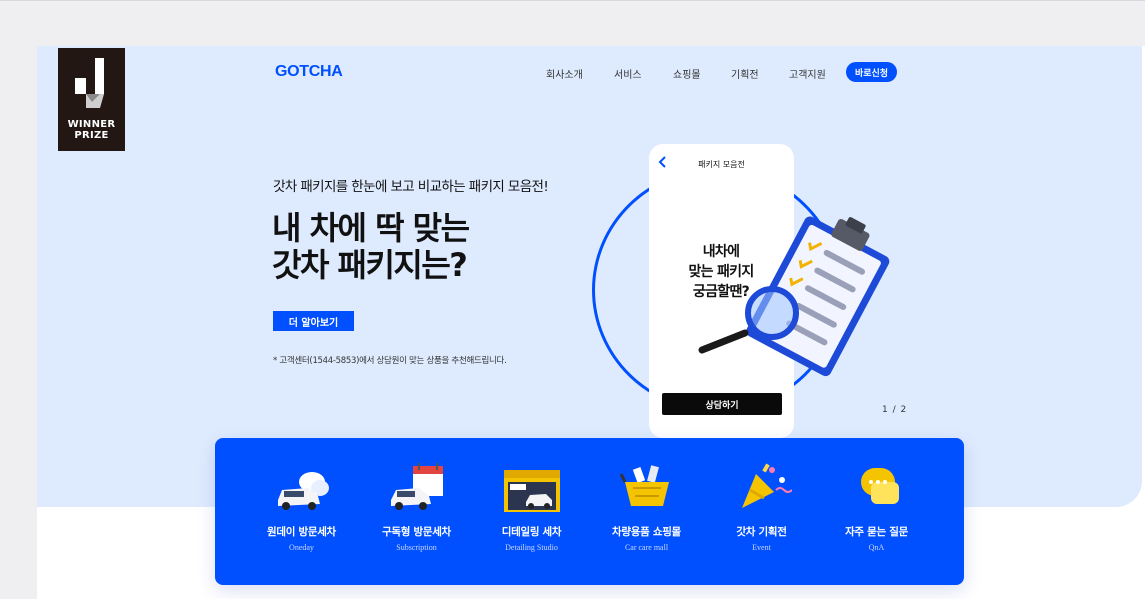 This screenshot has height=599, width=1145. What do you see at coordinates (876, 532) in the screenshot?
I see `service-title: 자주 묻는 질문` at bounding box center [876, 532].